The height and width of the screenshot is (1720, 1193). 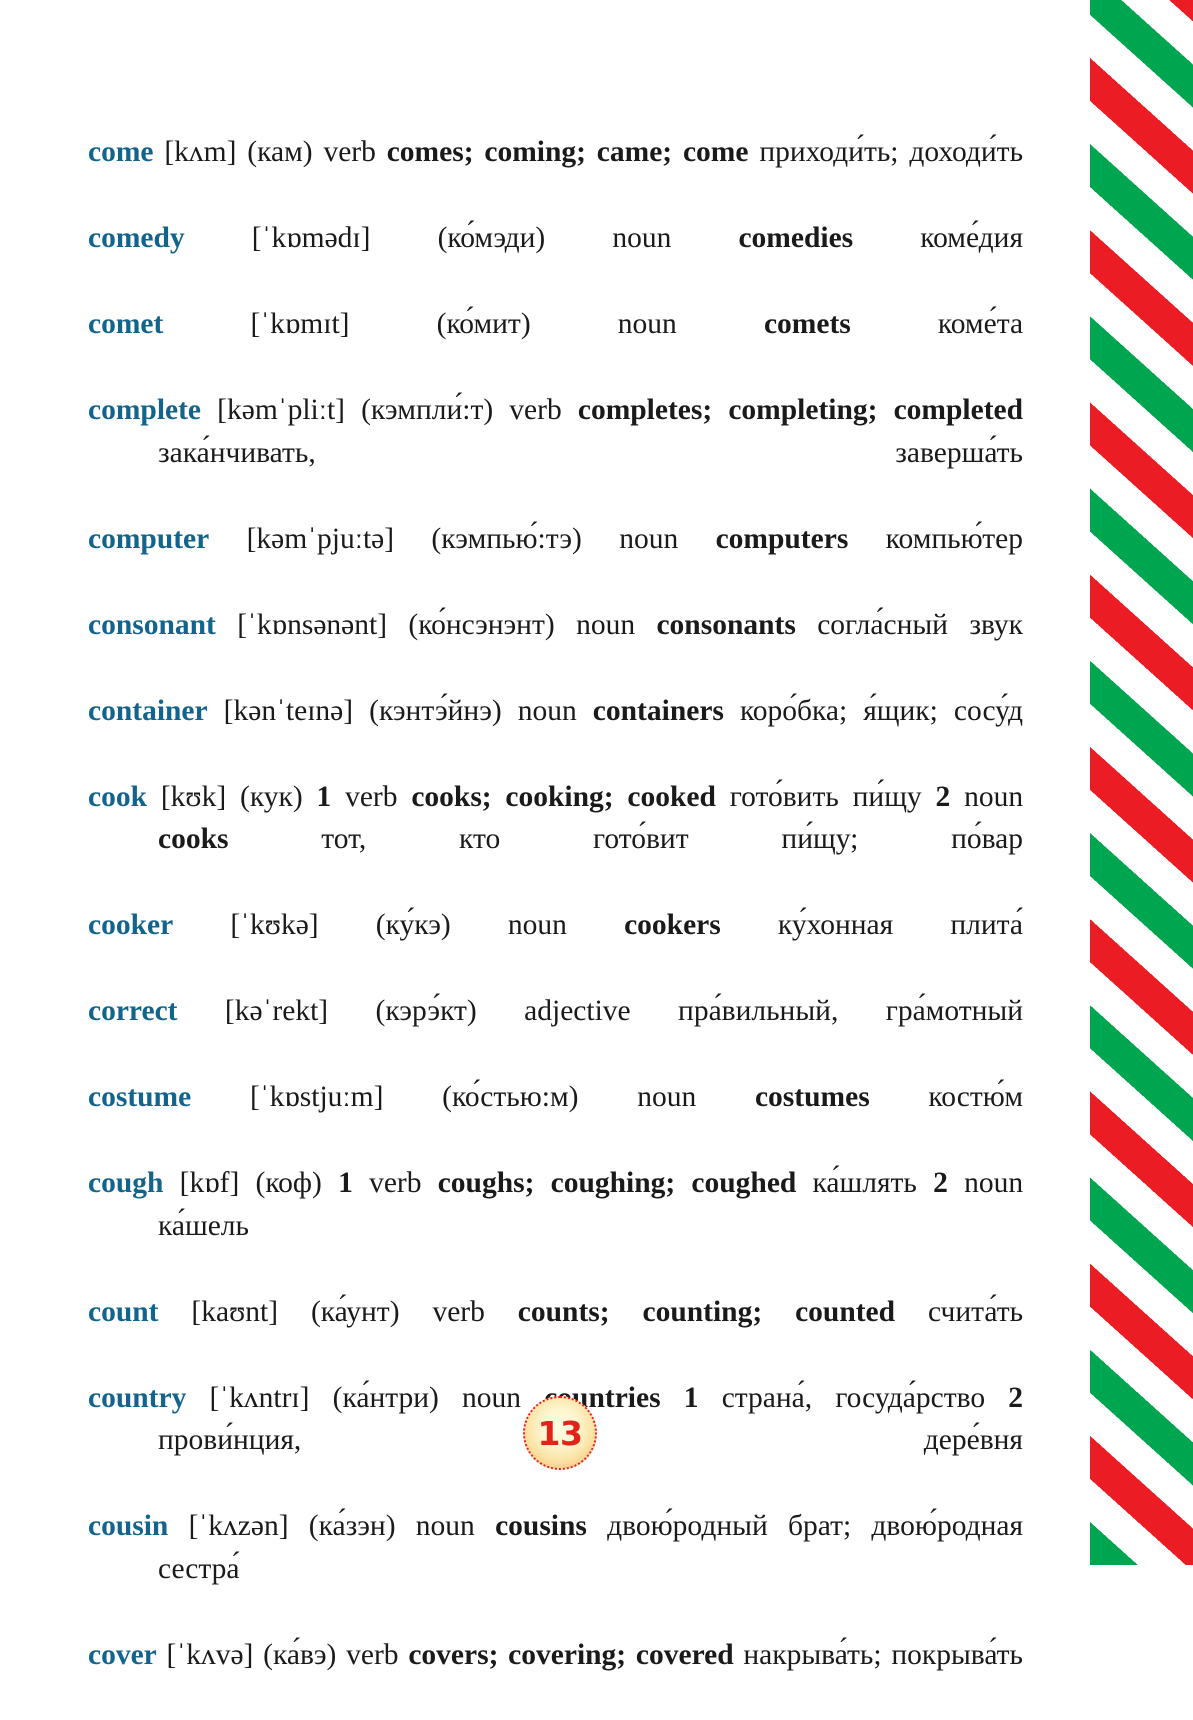 What do you see at coordinates (850, 1011) in the screenshot?
I see `definition: пра́вильный, гра́мотный` at bounding box center [850, 1011].